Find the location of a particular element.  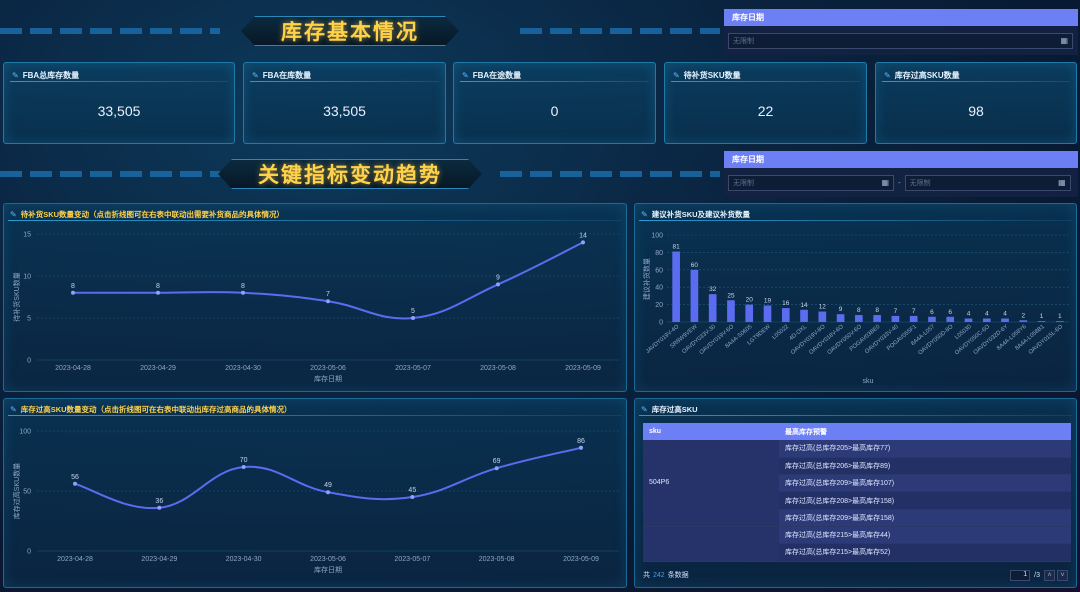

data-label: 56 is located at coordinates (75, 477).